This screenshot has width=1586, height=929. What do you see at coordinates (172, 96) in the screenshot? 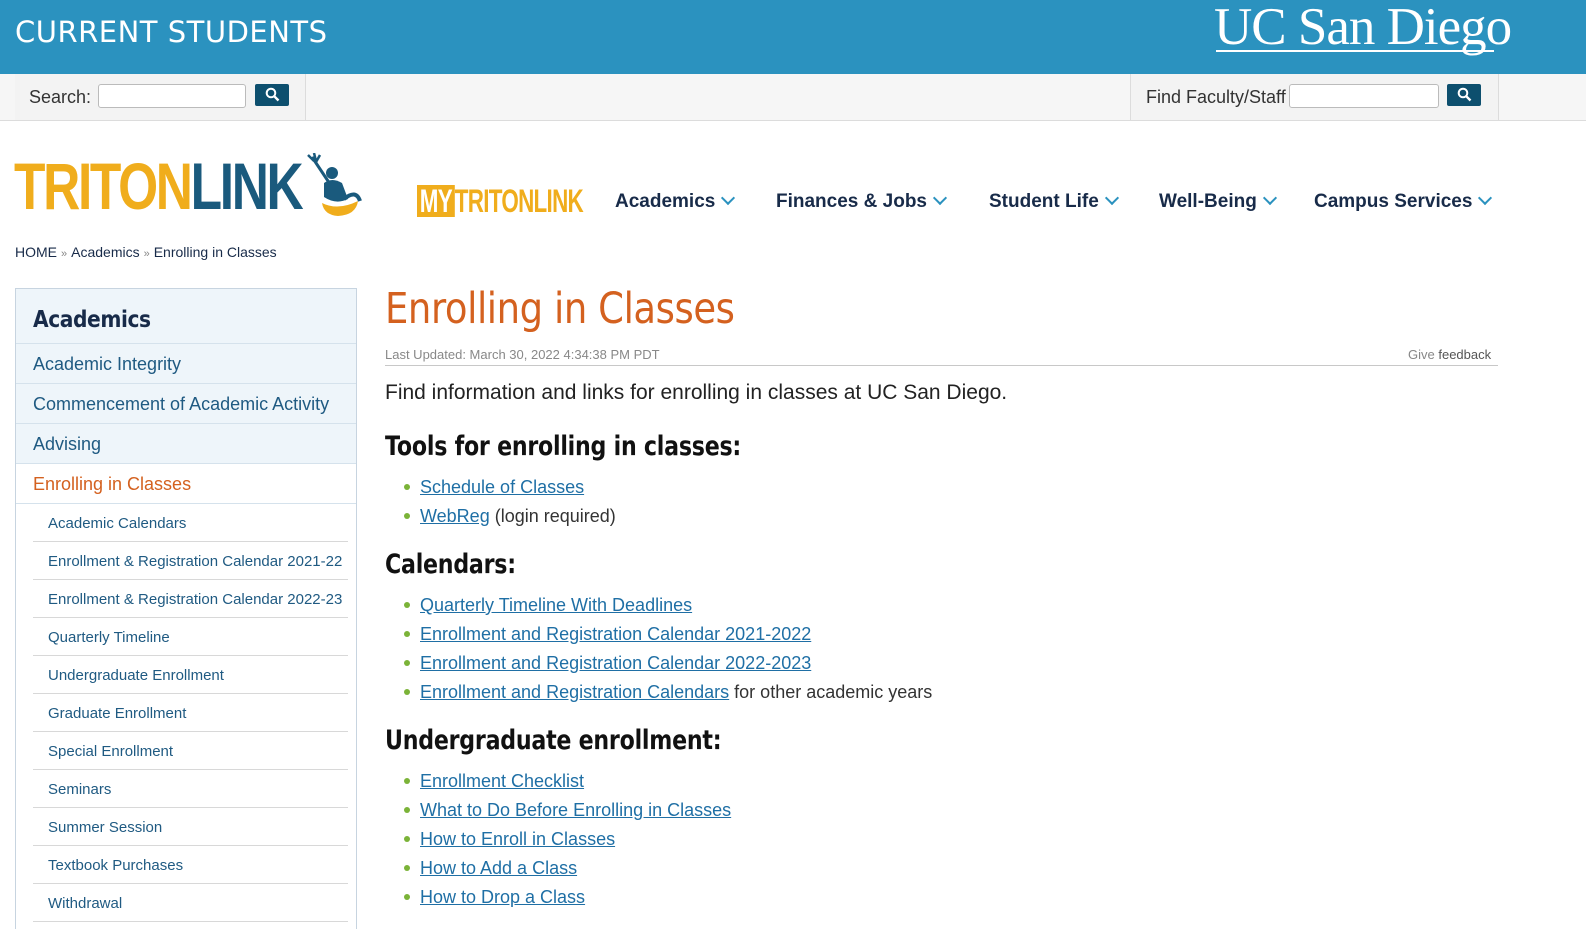
I see `search-input` at bounding box center [172, 96].